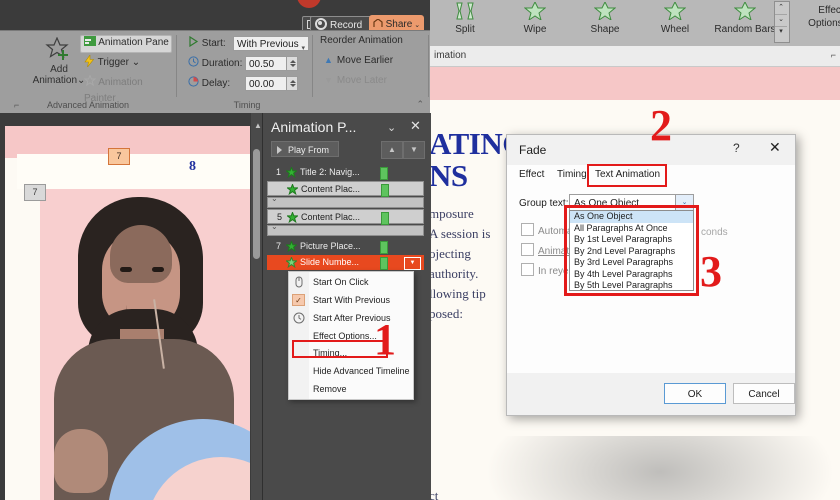 The height and width of the screenshot is (500, 840). Describe the element at coordinates (635, 56) in the screenshot. I see `transitions-group-bar: imation ⌐` at that location.